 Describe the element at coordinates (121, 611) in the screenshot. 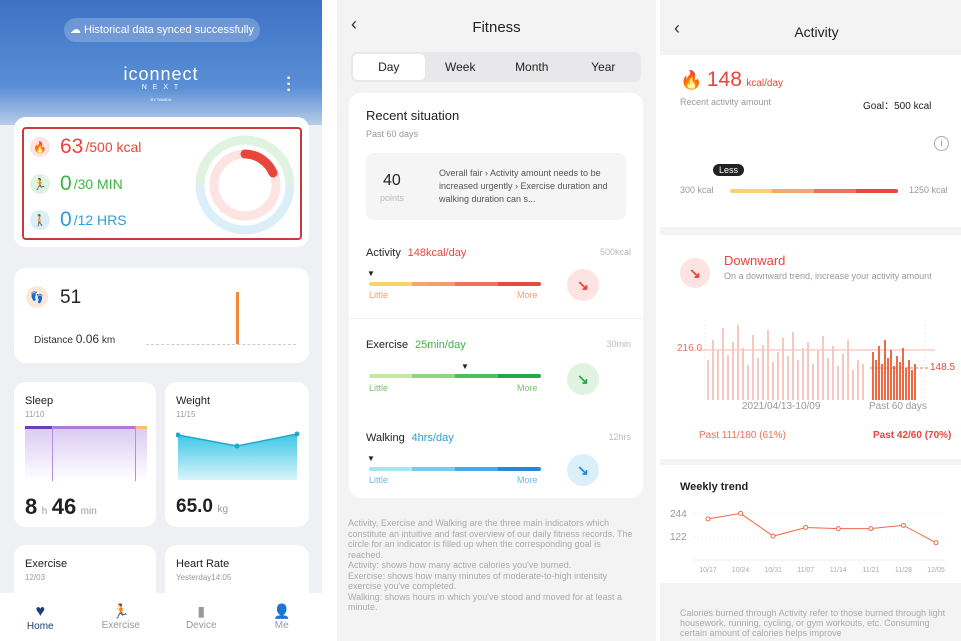

I see `runner-icon: 🏃` at that location.